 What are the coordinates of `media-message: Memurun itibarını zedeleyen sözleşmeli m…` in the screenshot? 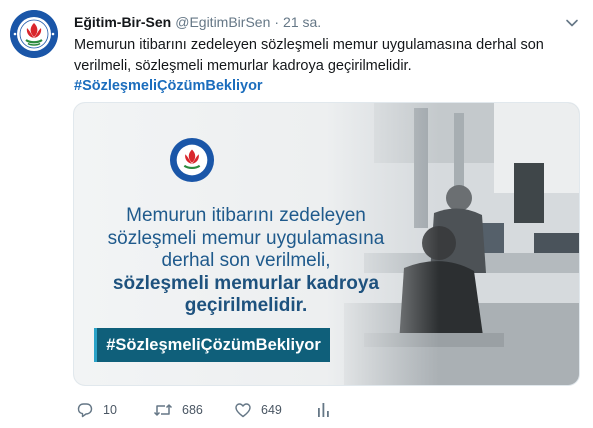 It's located at (246, 261).